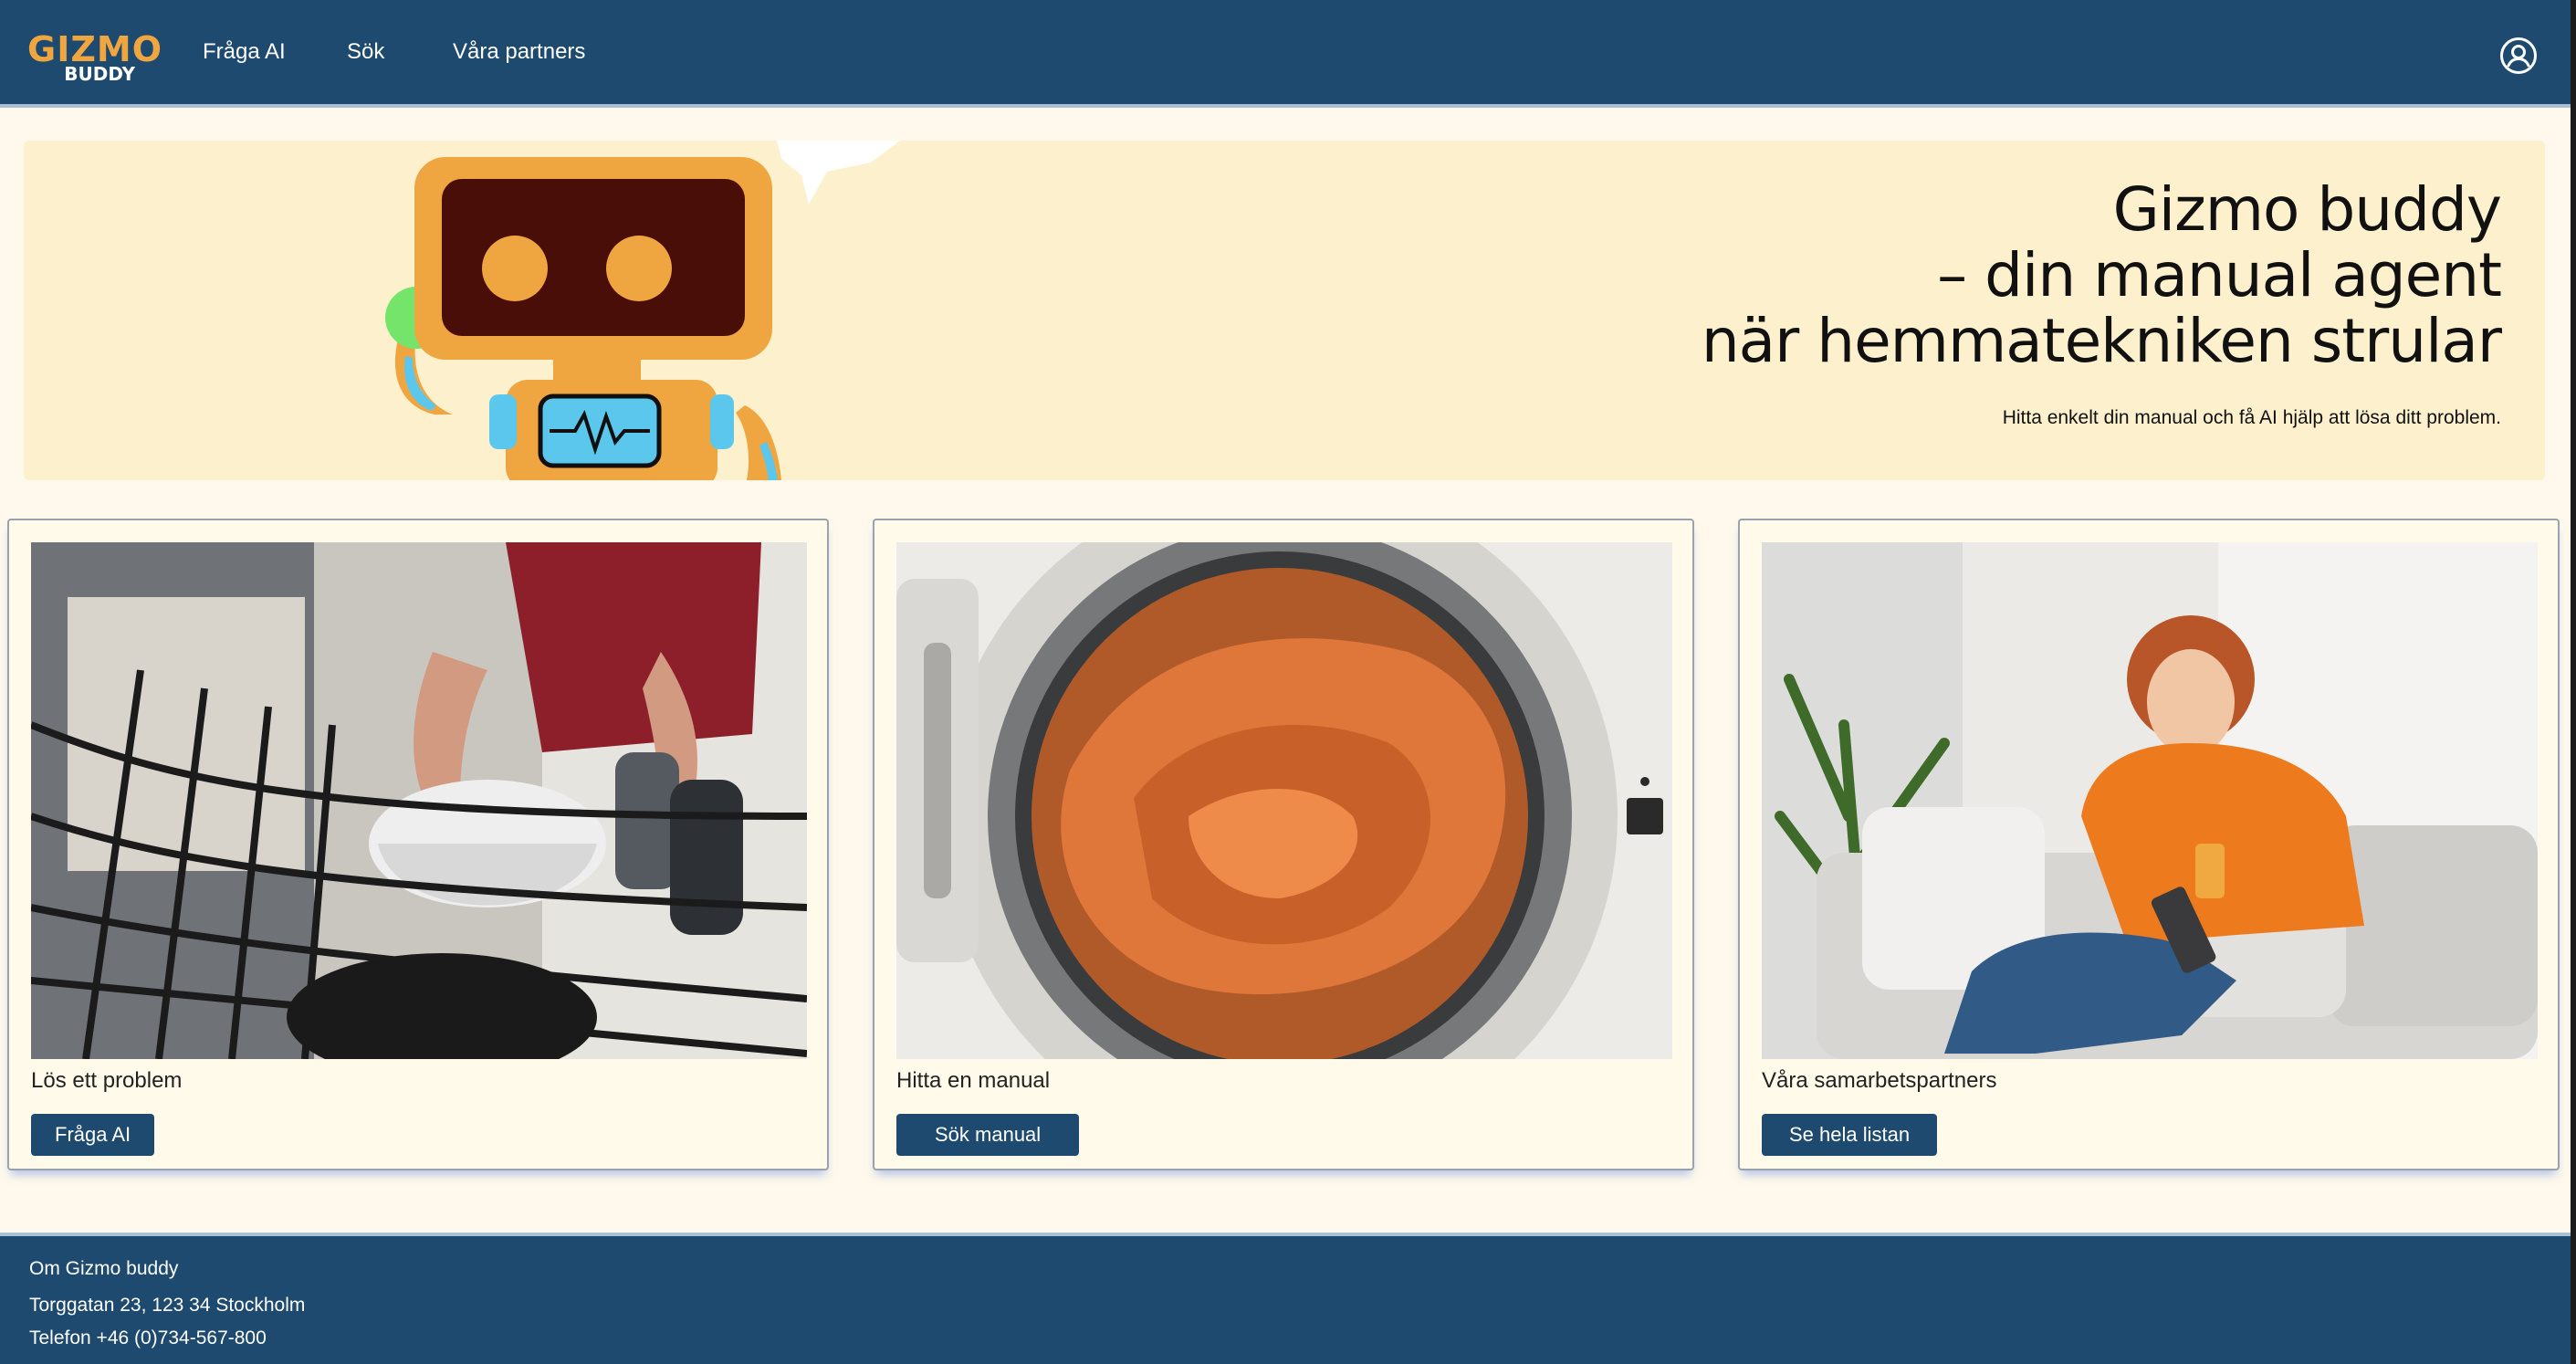 The image size is (2576, 1364). Describe the element at coordinates (2150, 800) in the screenshot. I see `woman-remote-photo` at that location.